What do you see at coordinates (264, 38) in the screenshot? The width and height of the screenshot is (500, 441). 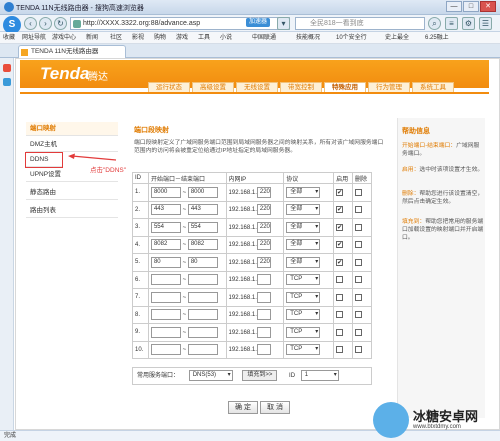 I see `fav-item: 中国联通` at bounding box center [264, 38].